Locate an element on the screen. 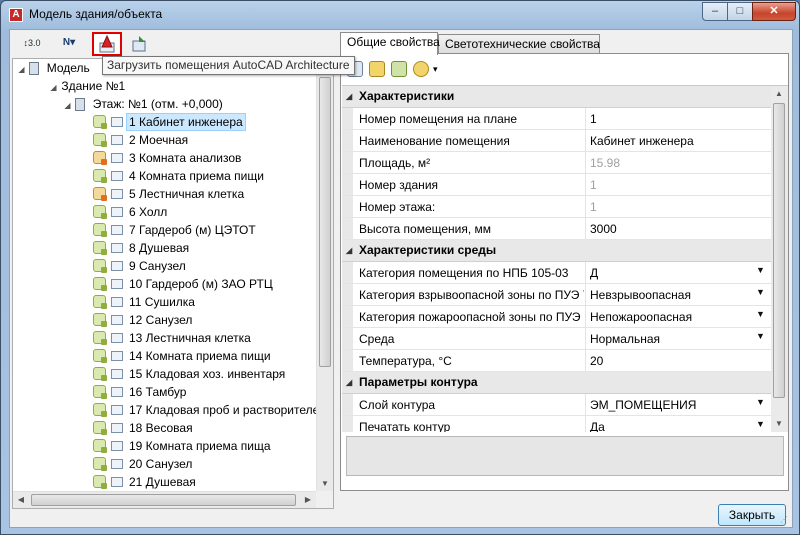 The image size is (800, 535). apply-properties-icon is located at coordinates (377, 69).